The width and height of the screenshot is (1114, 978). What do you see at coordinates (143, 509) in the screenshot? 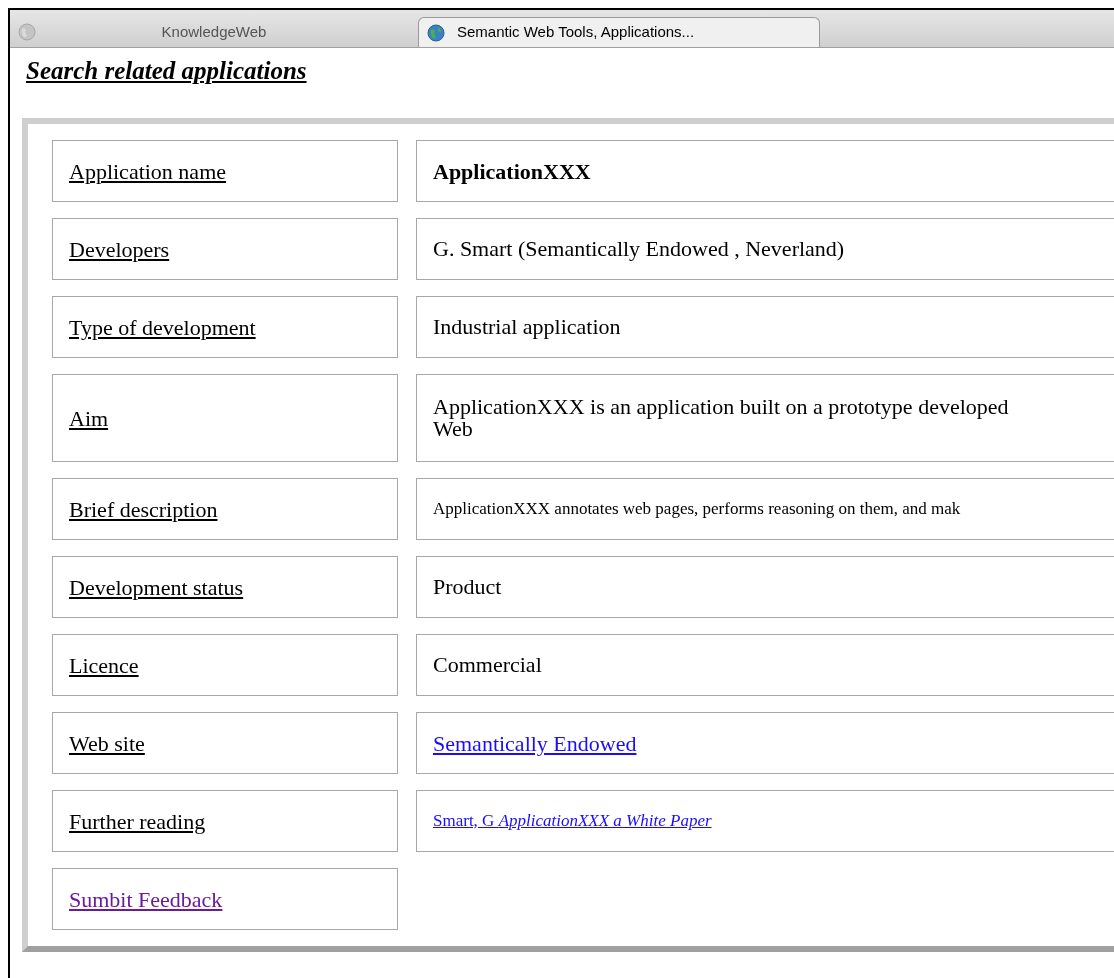
I see `field-label-link: Brief description` at bounding box center [143, 509].